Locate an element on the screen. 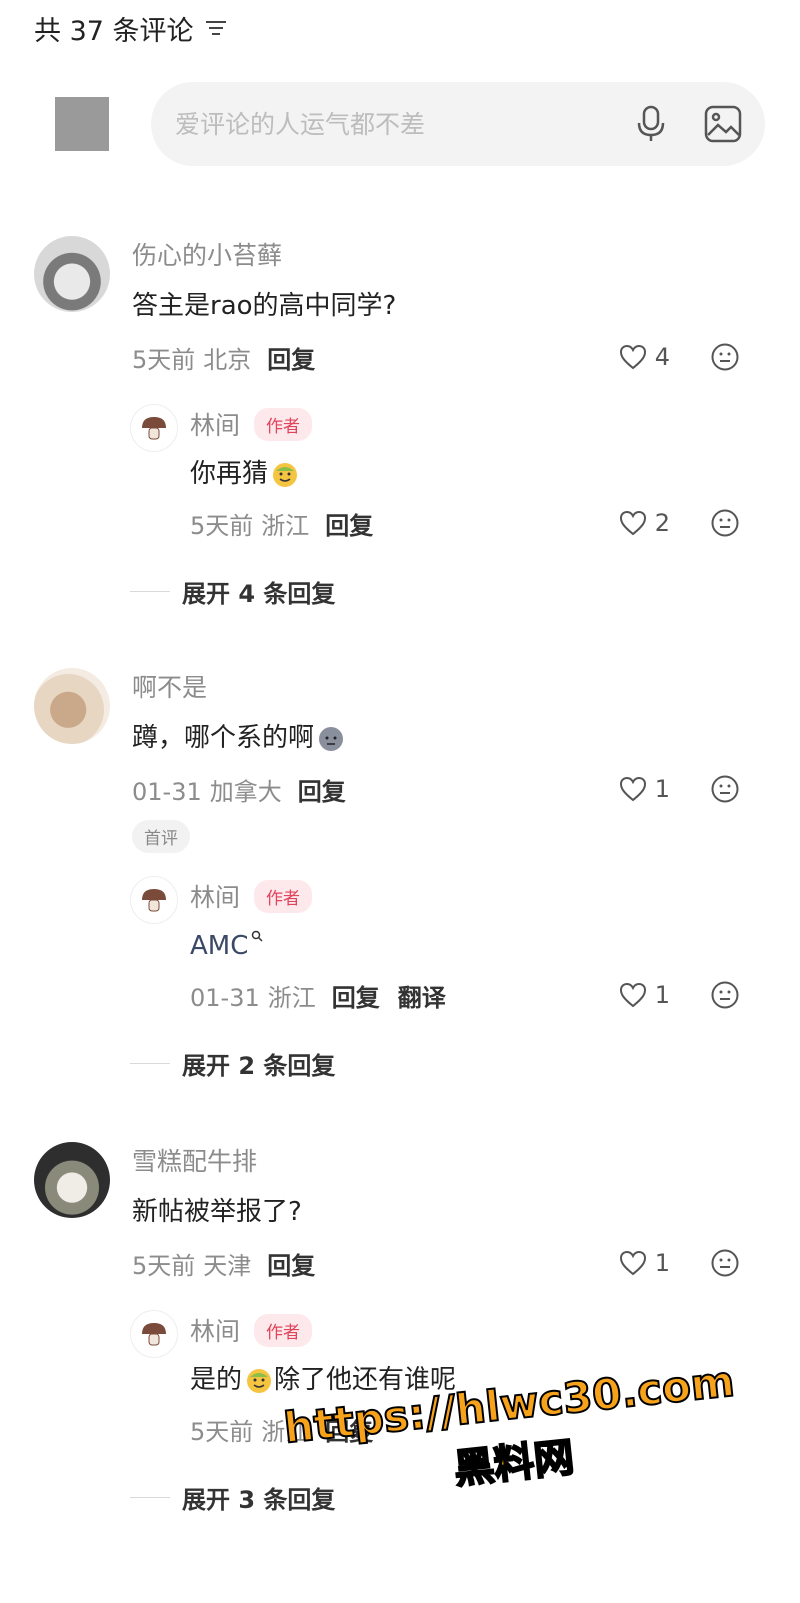 The image size is (800, 1603). comment-author-name: 雪糕配牛排 is located at coordinates (453, 1162).